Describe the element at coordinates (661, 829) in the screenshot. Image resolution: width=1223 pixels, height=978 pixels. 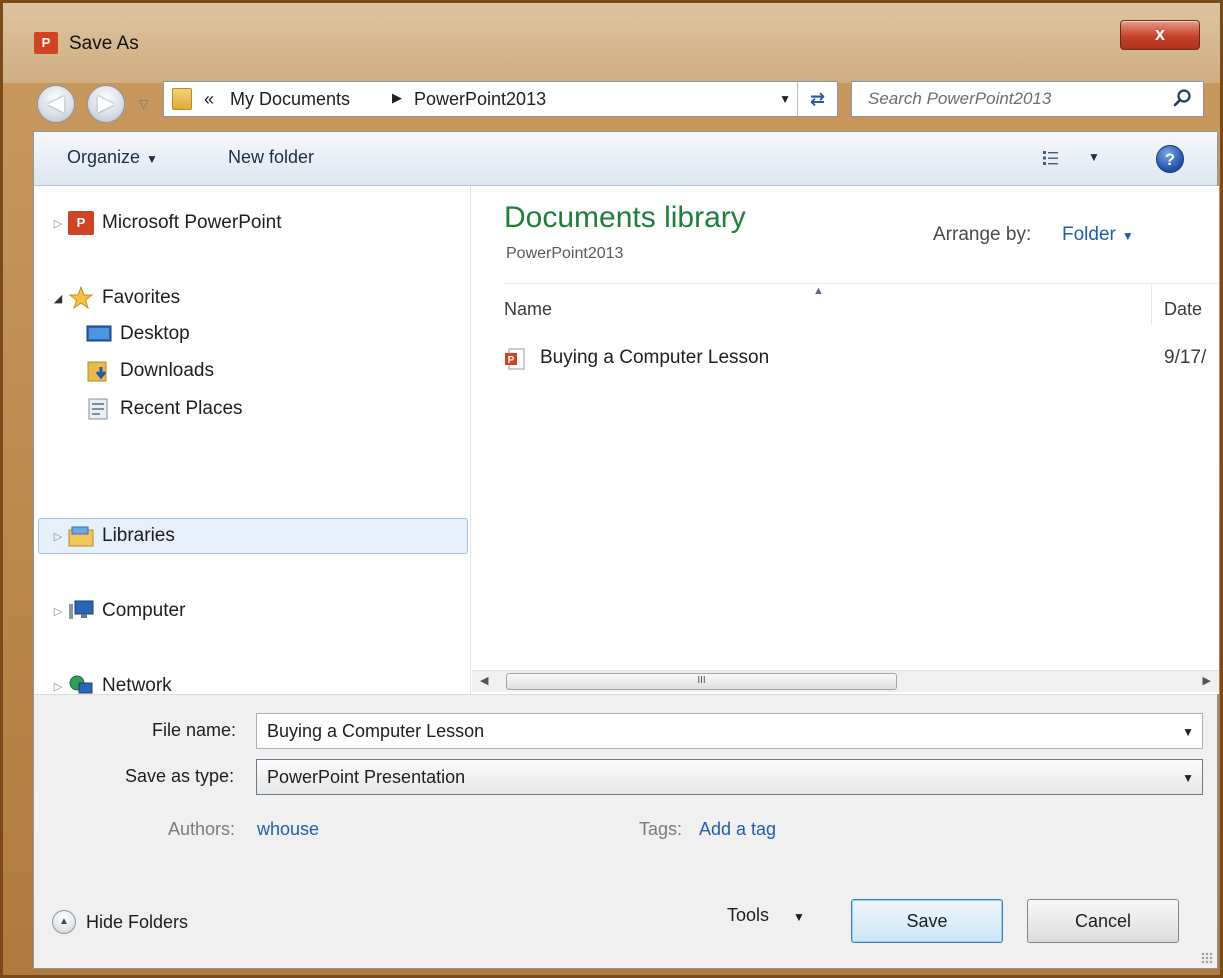
I see `tags-label: Tags:` at that location.